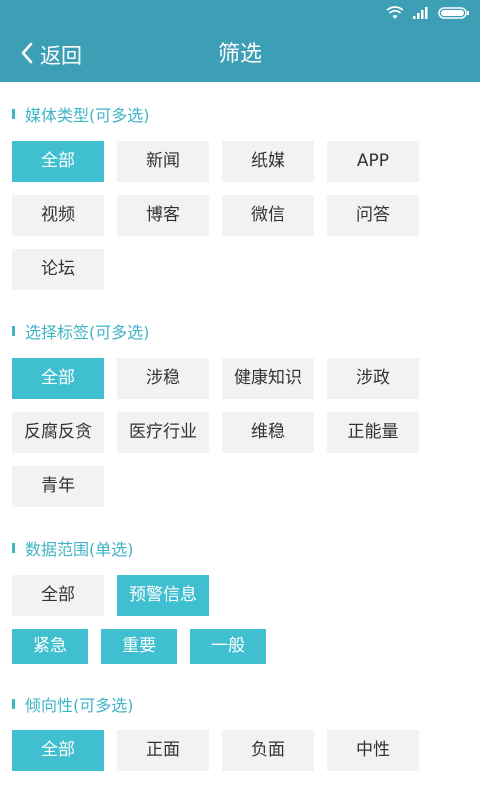 The image size is (480, 800). Describe the element at coordinates (58, 215) in the screenshot. I see `option-chip: 视频` at that location.